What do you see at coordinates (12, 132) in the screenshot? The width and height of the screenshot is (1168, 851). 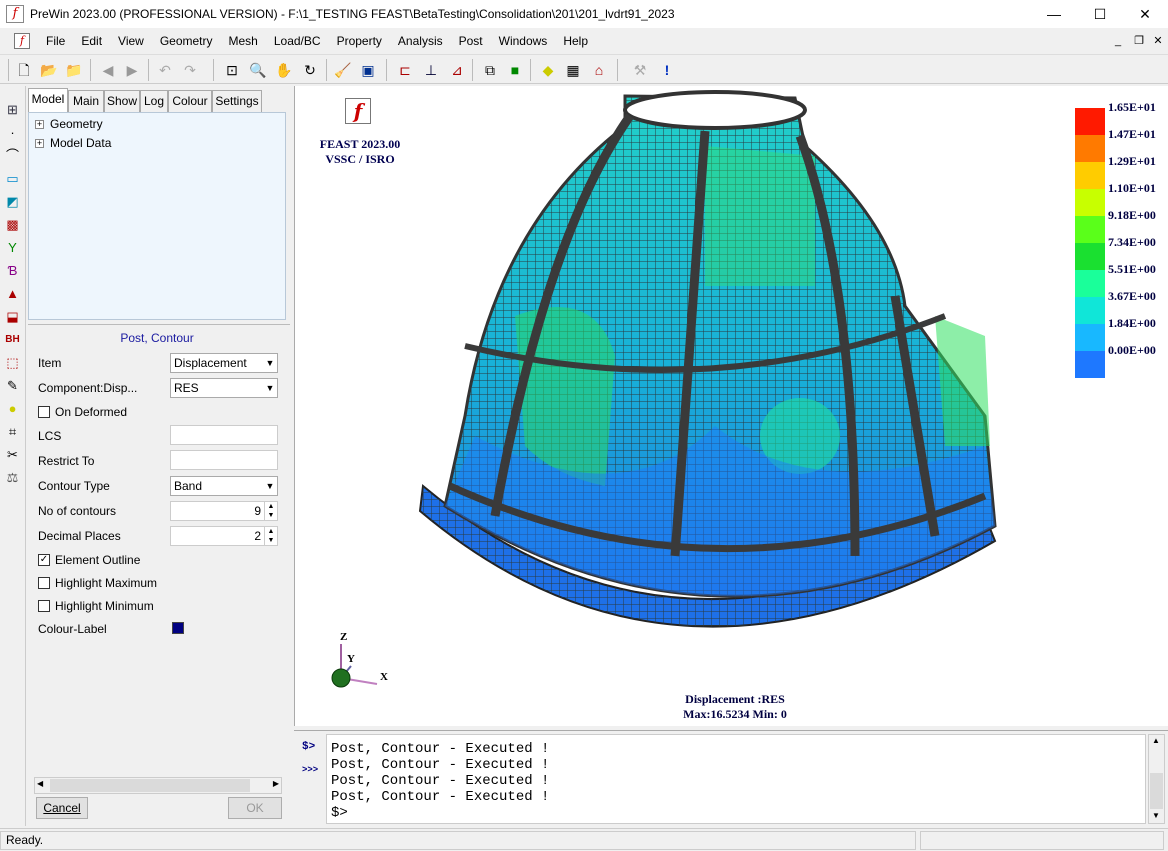 I see `point-icon: ·` at bounding box center [12, 132].